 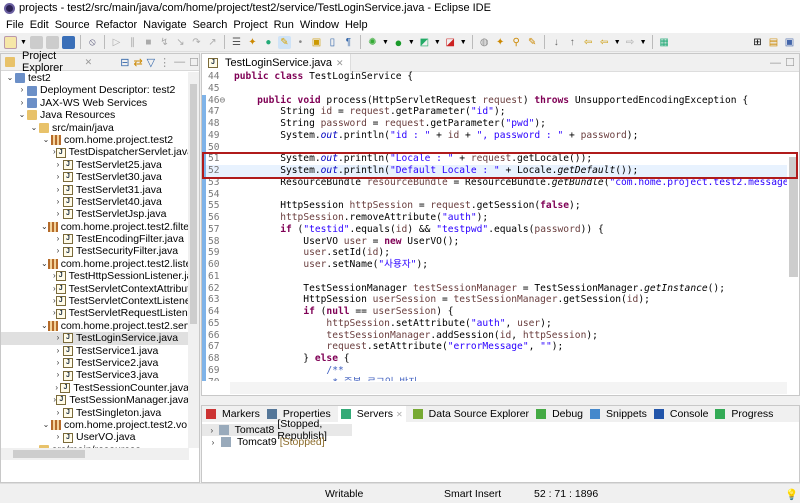 I want to click on edit-icon: ✎, so click(x=532, y=42).